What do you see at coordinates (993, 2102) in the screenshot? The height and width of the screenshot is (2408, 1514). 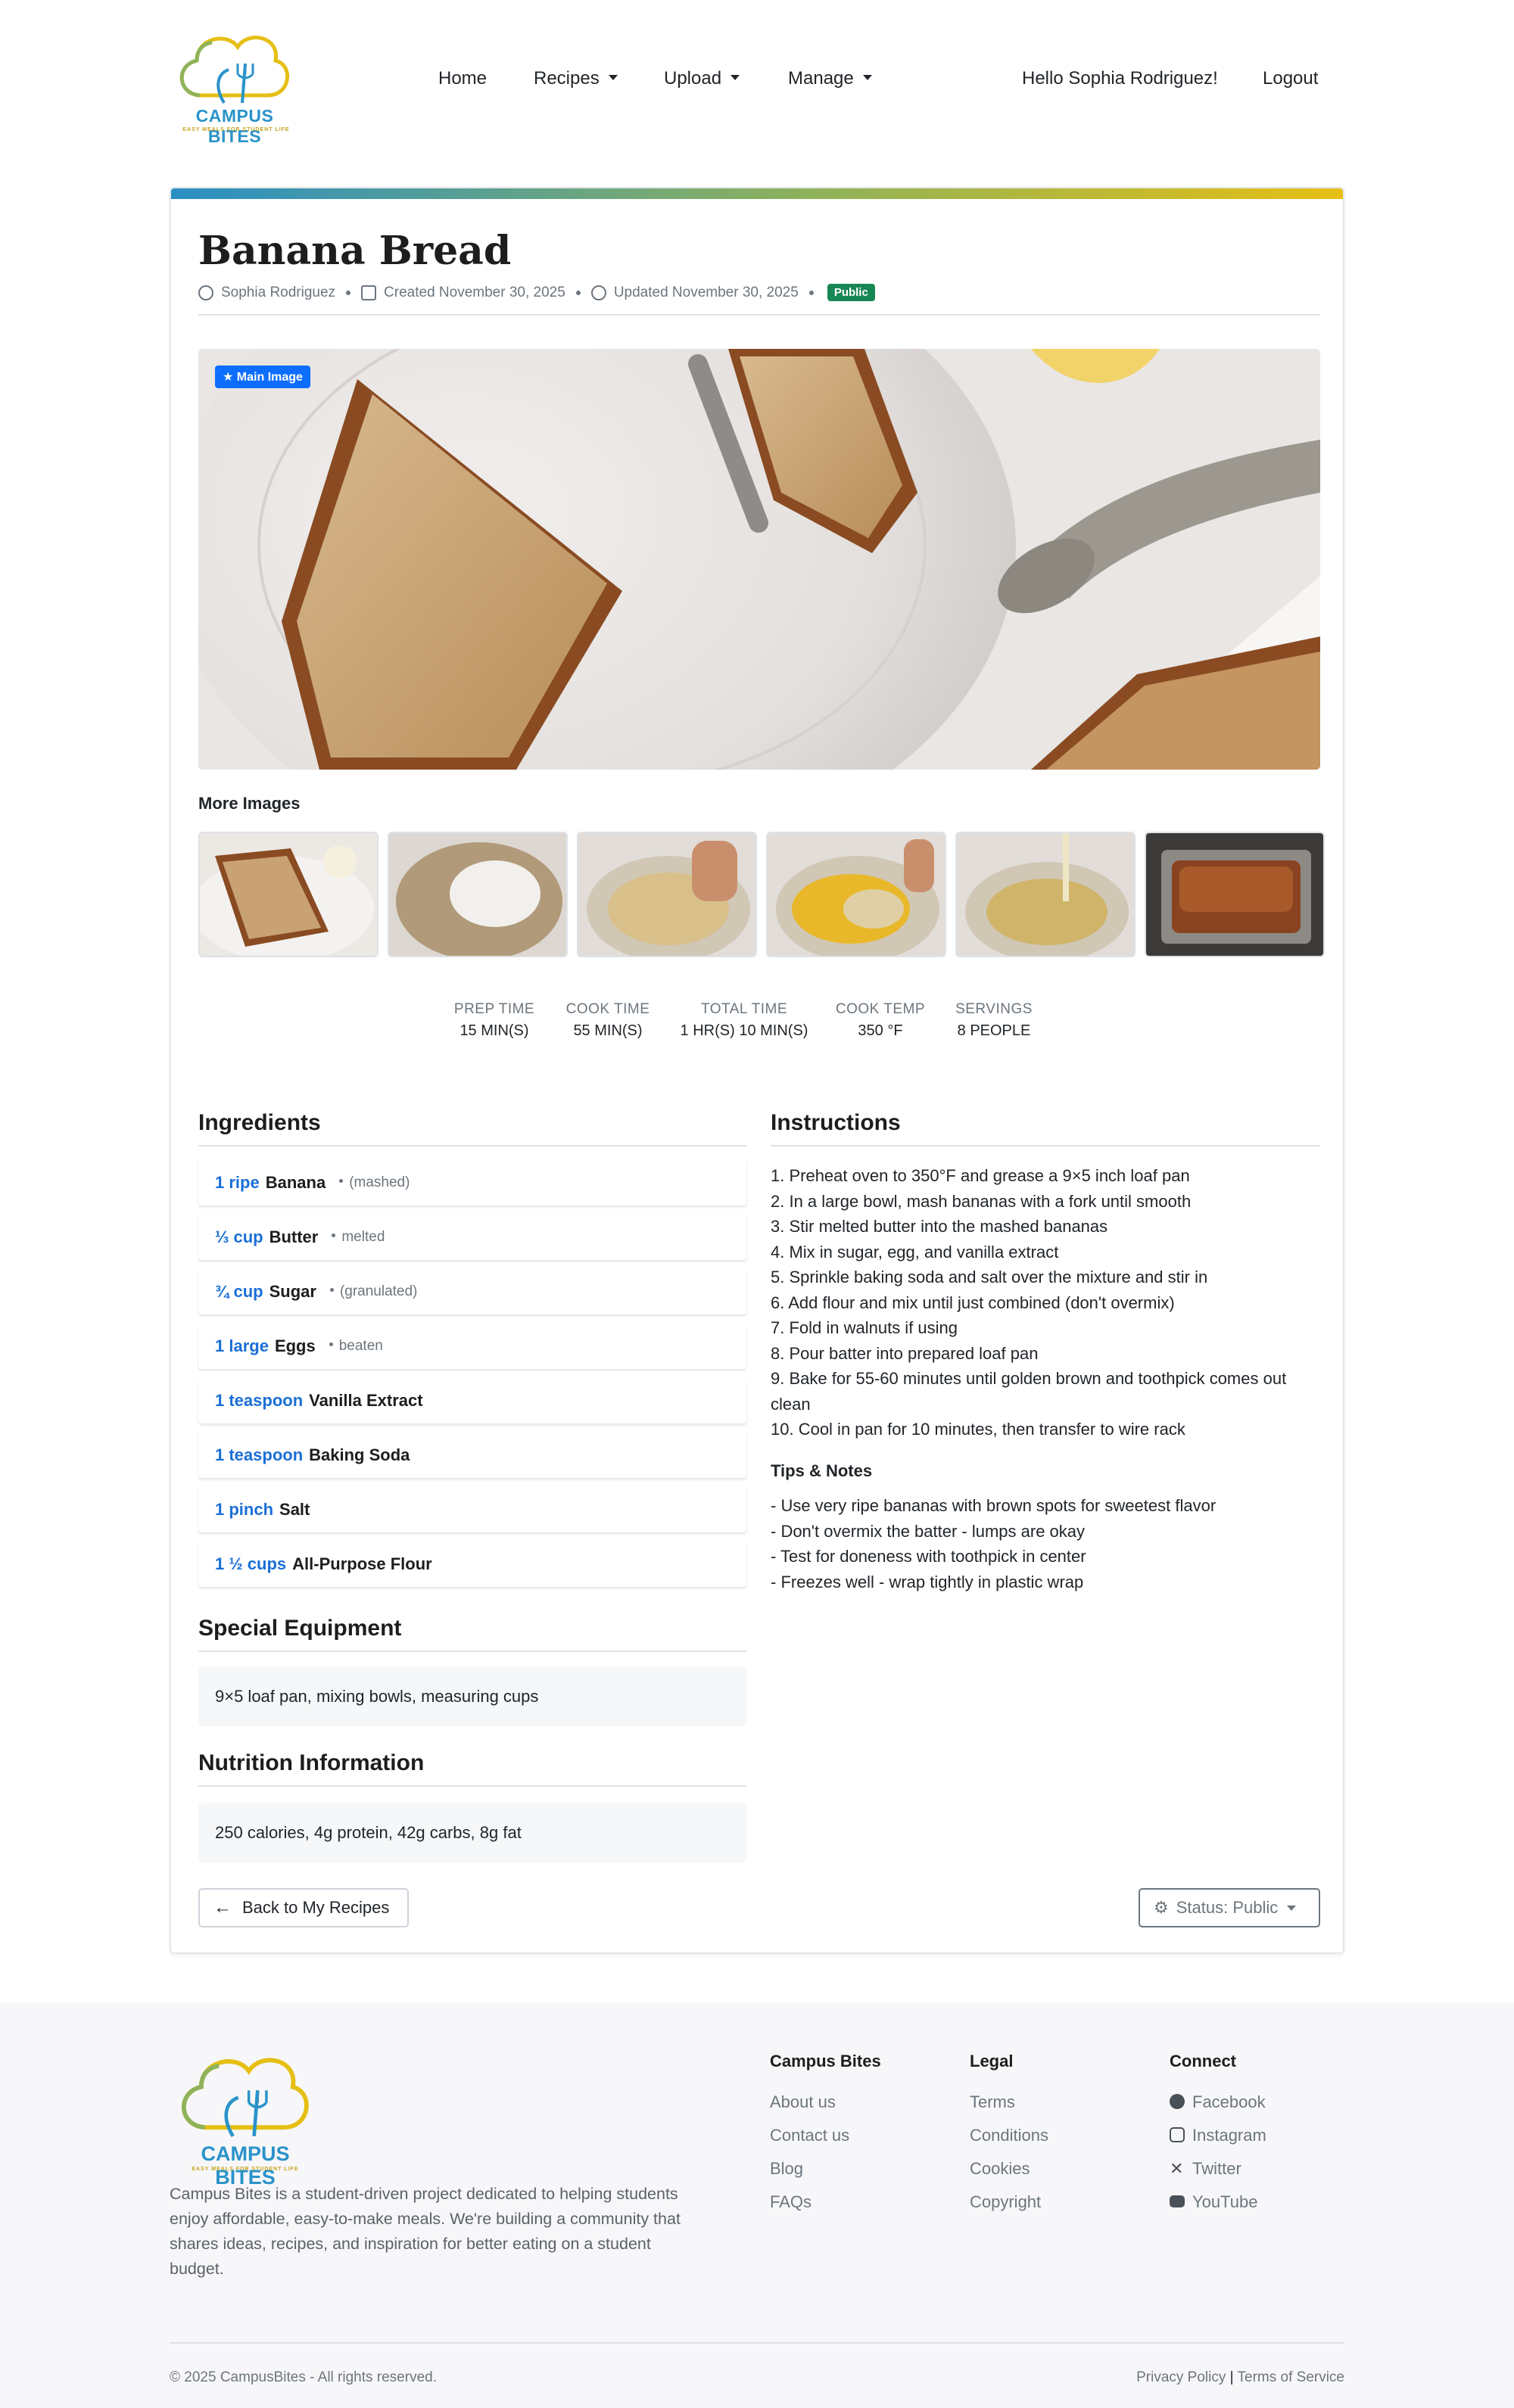 I see `footer-link-terms: Terms` at bounding box center [993, 2102].